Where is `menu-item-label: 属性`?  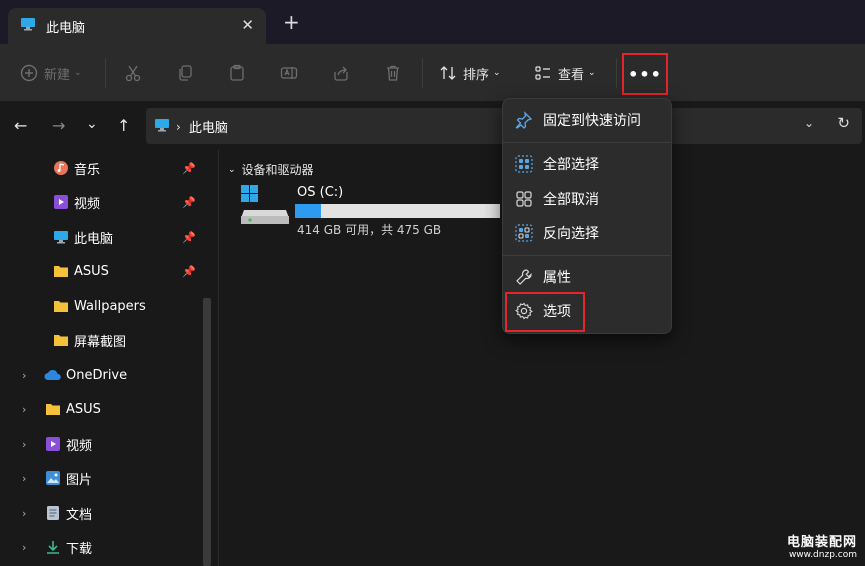
menu-item-label: 属性 is located at coordinates (557, 278).